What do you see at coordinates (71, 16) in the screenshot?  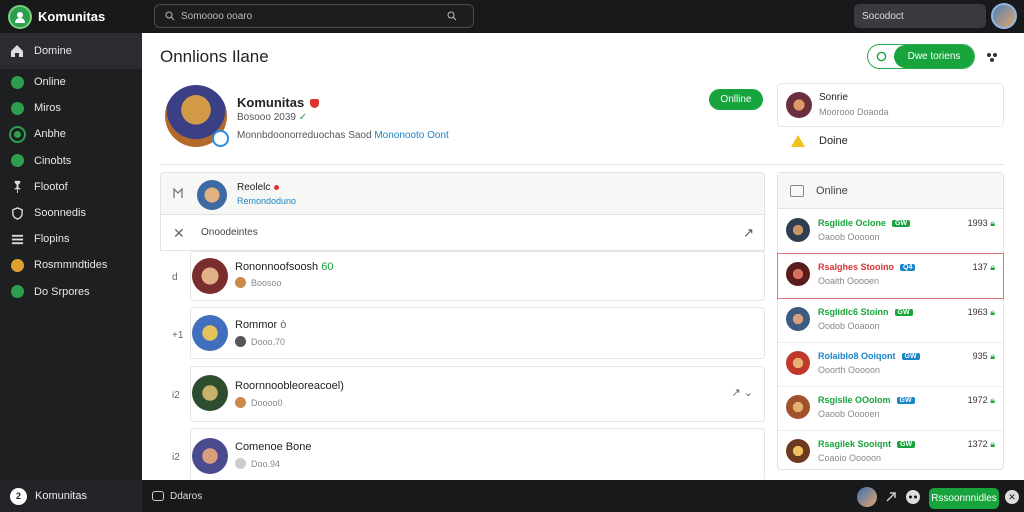 I see `brand: Komunitas` at bounding box center [71, 16].